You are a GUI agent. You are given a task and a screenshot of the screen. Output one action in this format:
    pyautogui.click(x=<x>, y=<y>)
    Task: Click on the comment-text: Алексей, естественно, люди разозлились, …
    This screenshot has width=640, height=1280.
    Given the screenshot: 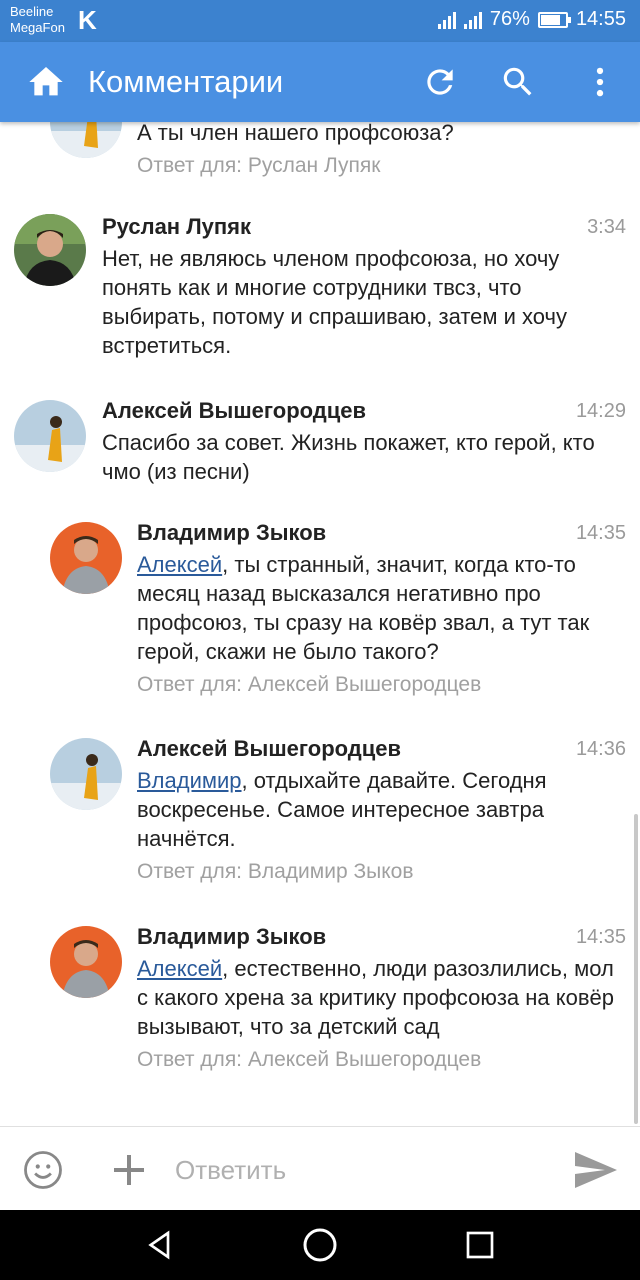 What is the action you would take?
    pyautogui.click(x=381, y=997)
    